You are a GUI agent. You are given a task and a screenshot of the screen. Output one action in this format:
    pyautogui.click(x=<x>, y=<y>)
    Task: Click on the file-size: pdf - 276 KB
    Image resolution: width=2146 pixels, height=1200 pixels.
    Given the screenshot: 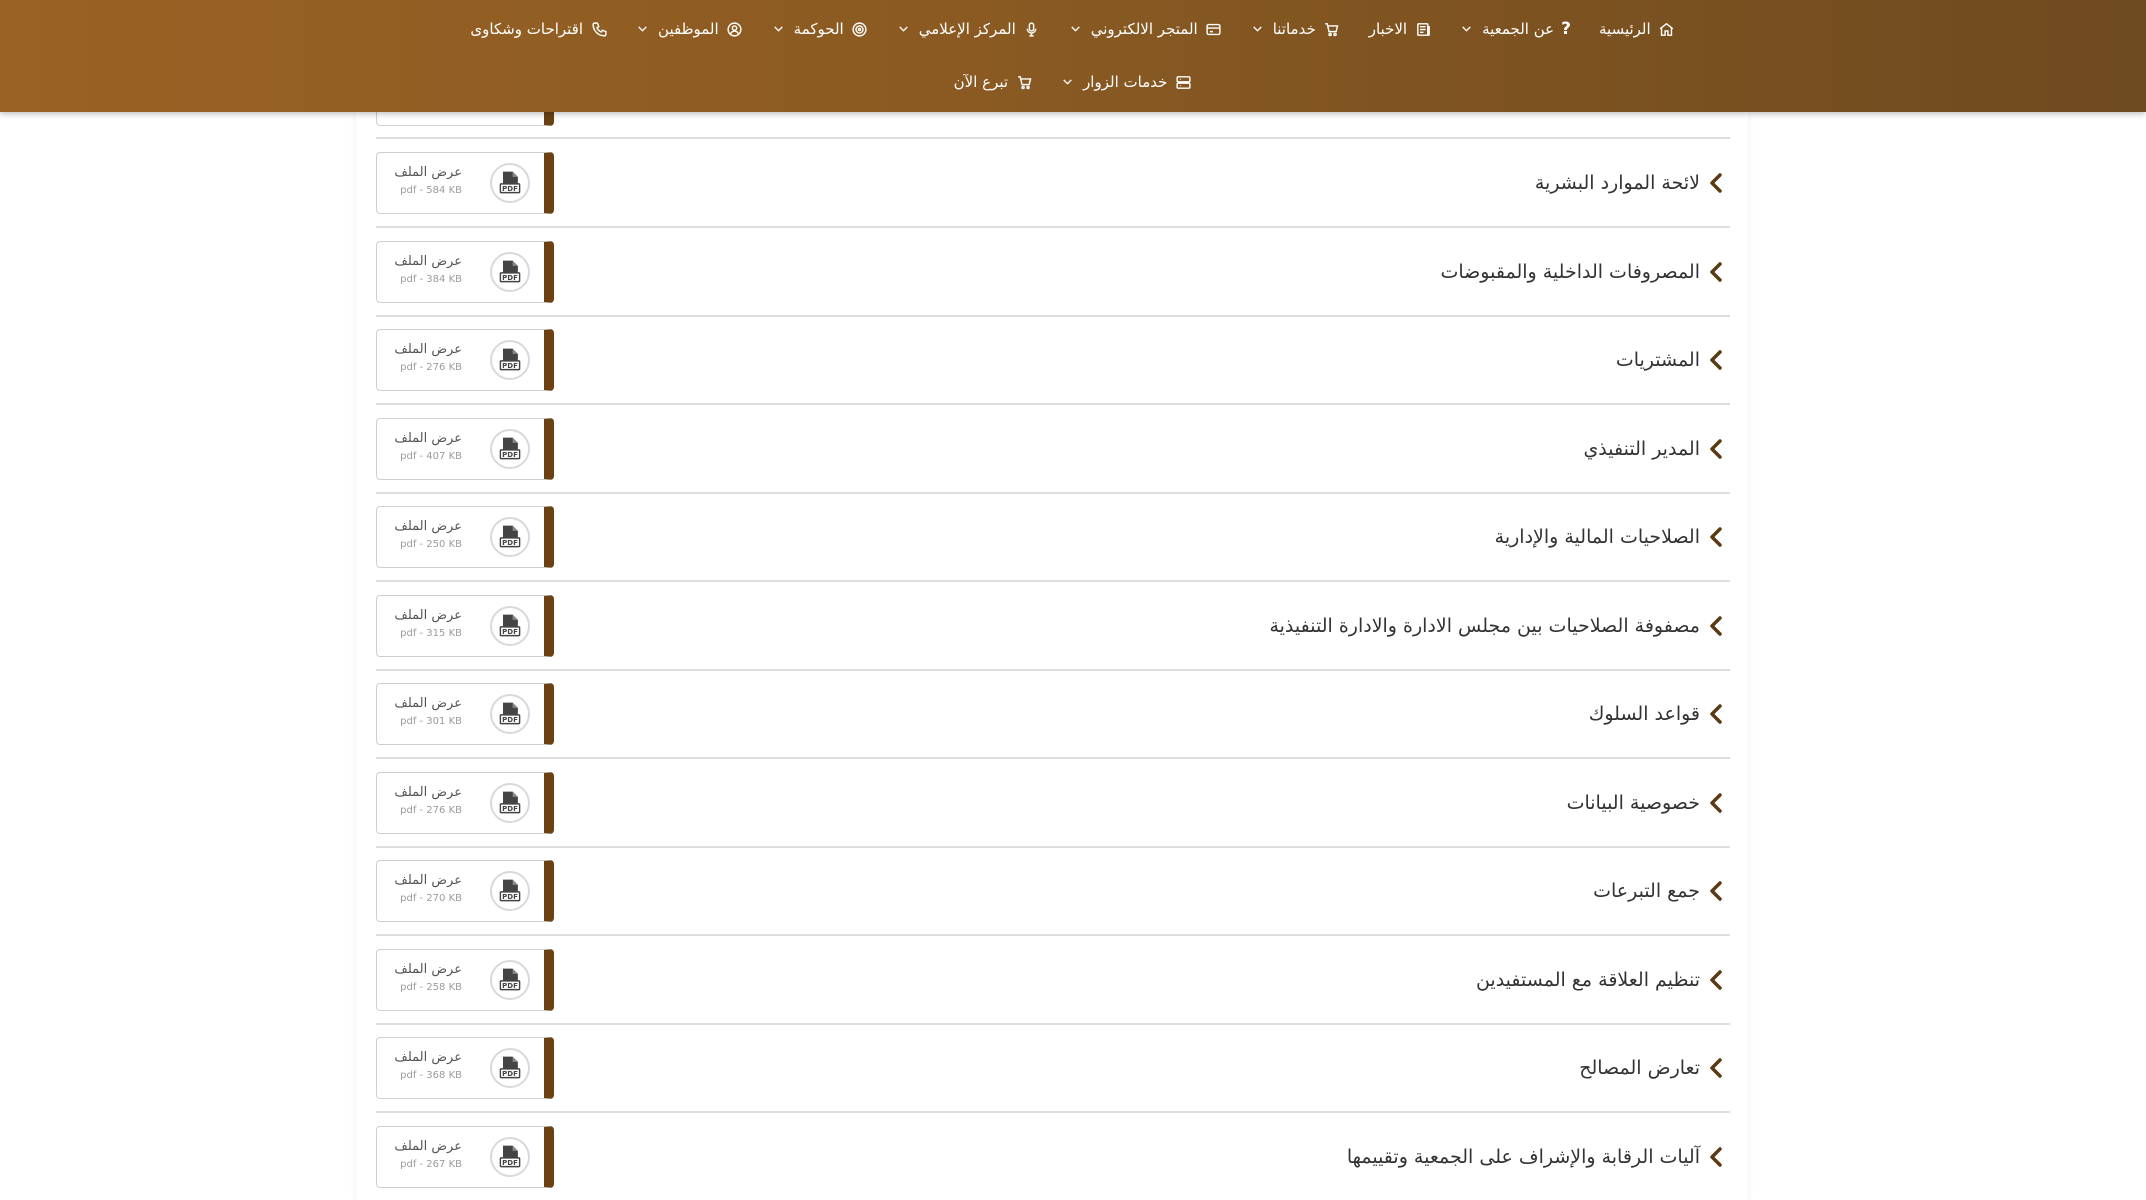 What is the action you would take?
    pyautogui.click(x=431, y=810)
    